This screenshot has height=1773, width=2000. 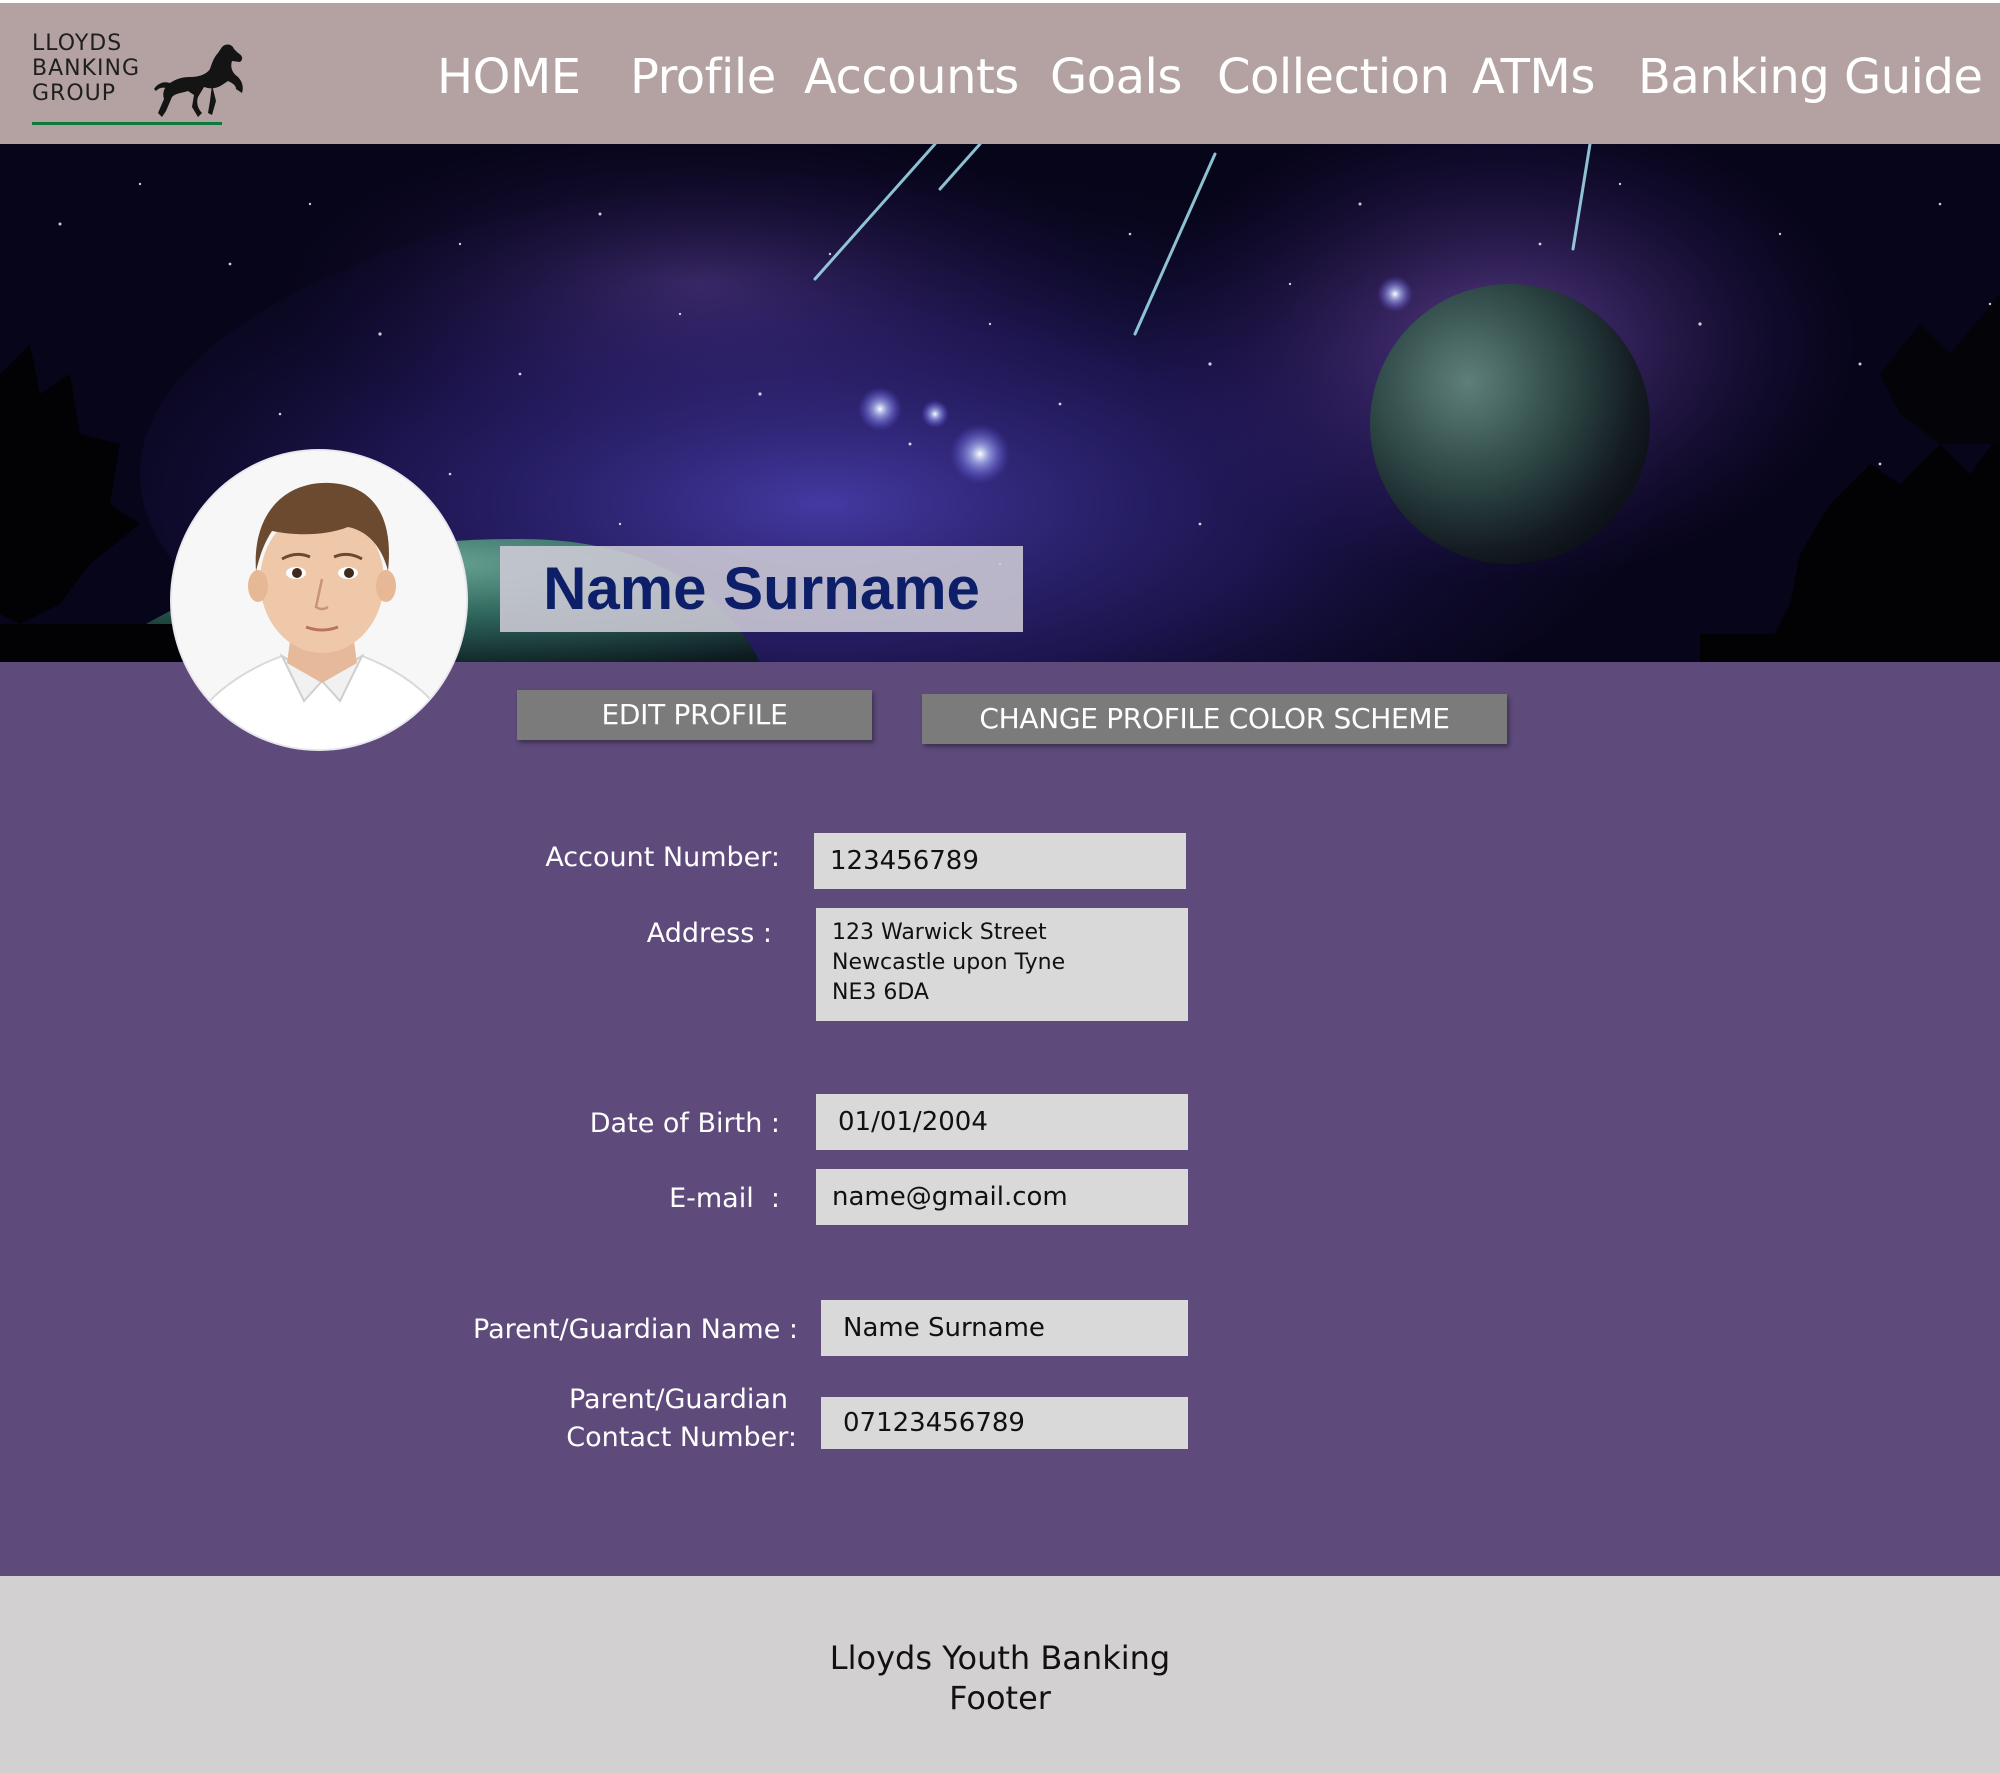 I want to click on nav-banking-guide: Banking Guide, so click(x=1810, y=77).